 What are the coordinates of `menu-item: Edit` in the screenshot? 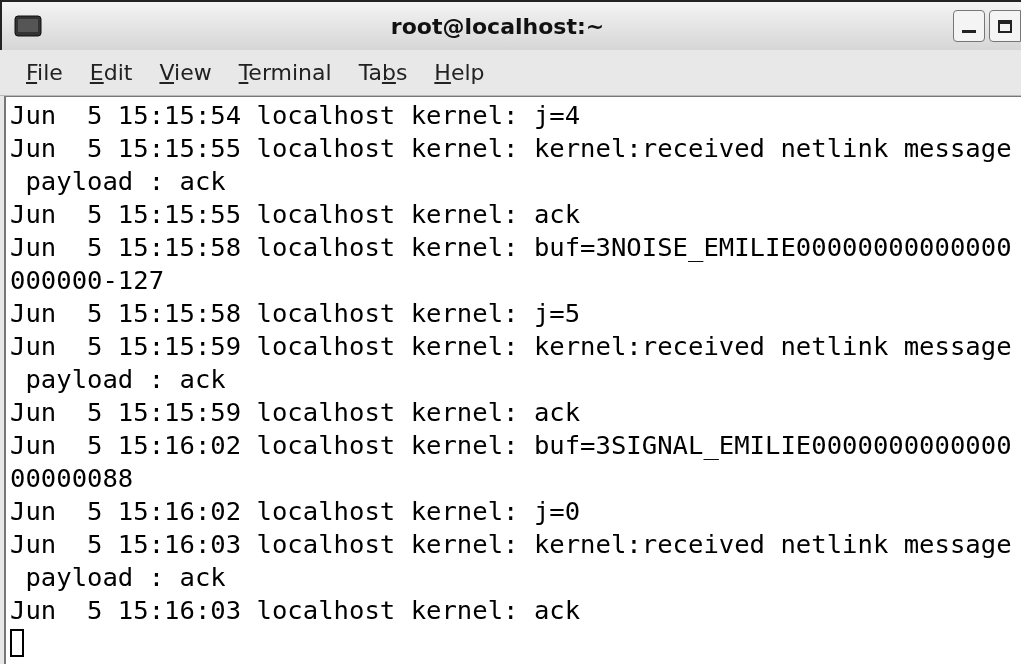 It's located at (111, 72).